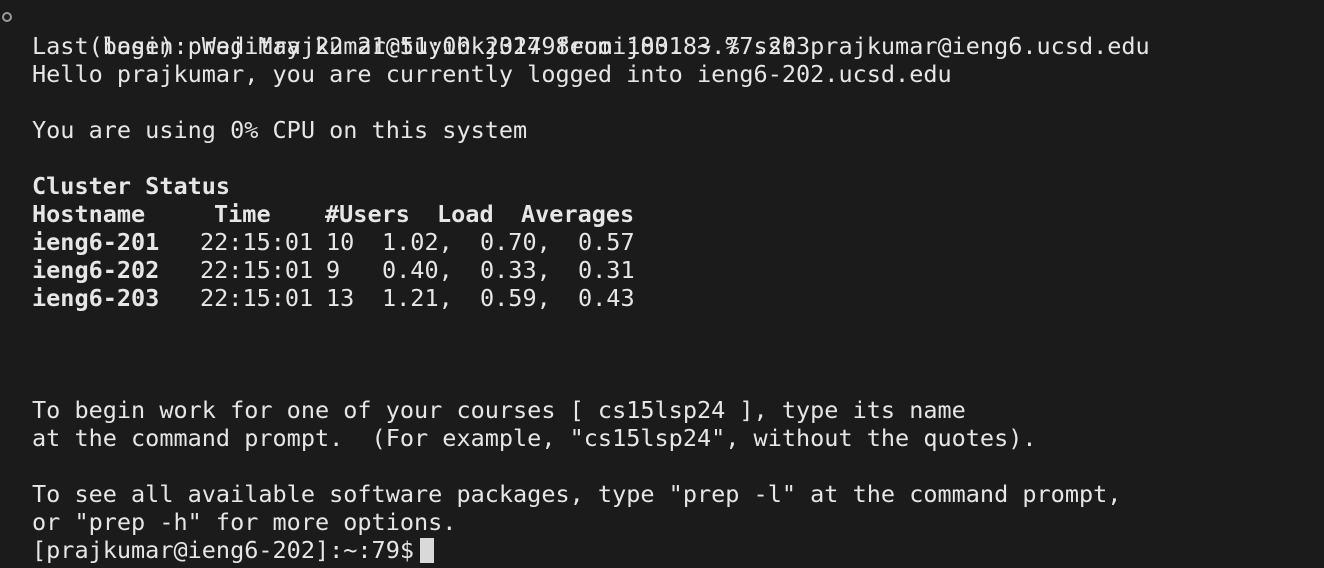 This screenshot has height=568, width=1324. What do you see at coordinates (606, 242) in the screenshot?
I see `row-load-15: 0.57` at bounding box center [606, 242].